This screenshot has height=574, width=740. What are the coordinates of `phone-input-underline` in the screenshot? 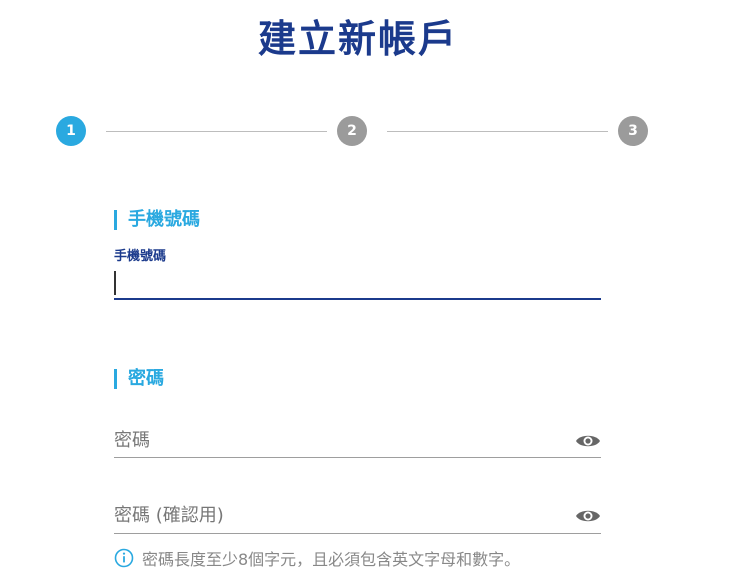 It's located at (357, 299).